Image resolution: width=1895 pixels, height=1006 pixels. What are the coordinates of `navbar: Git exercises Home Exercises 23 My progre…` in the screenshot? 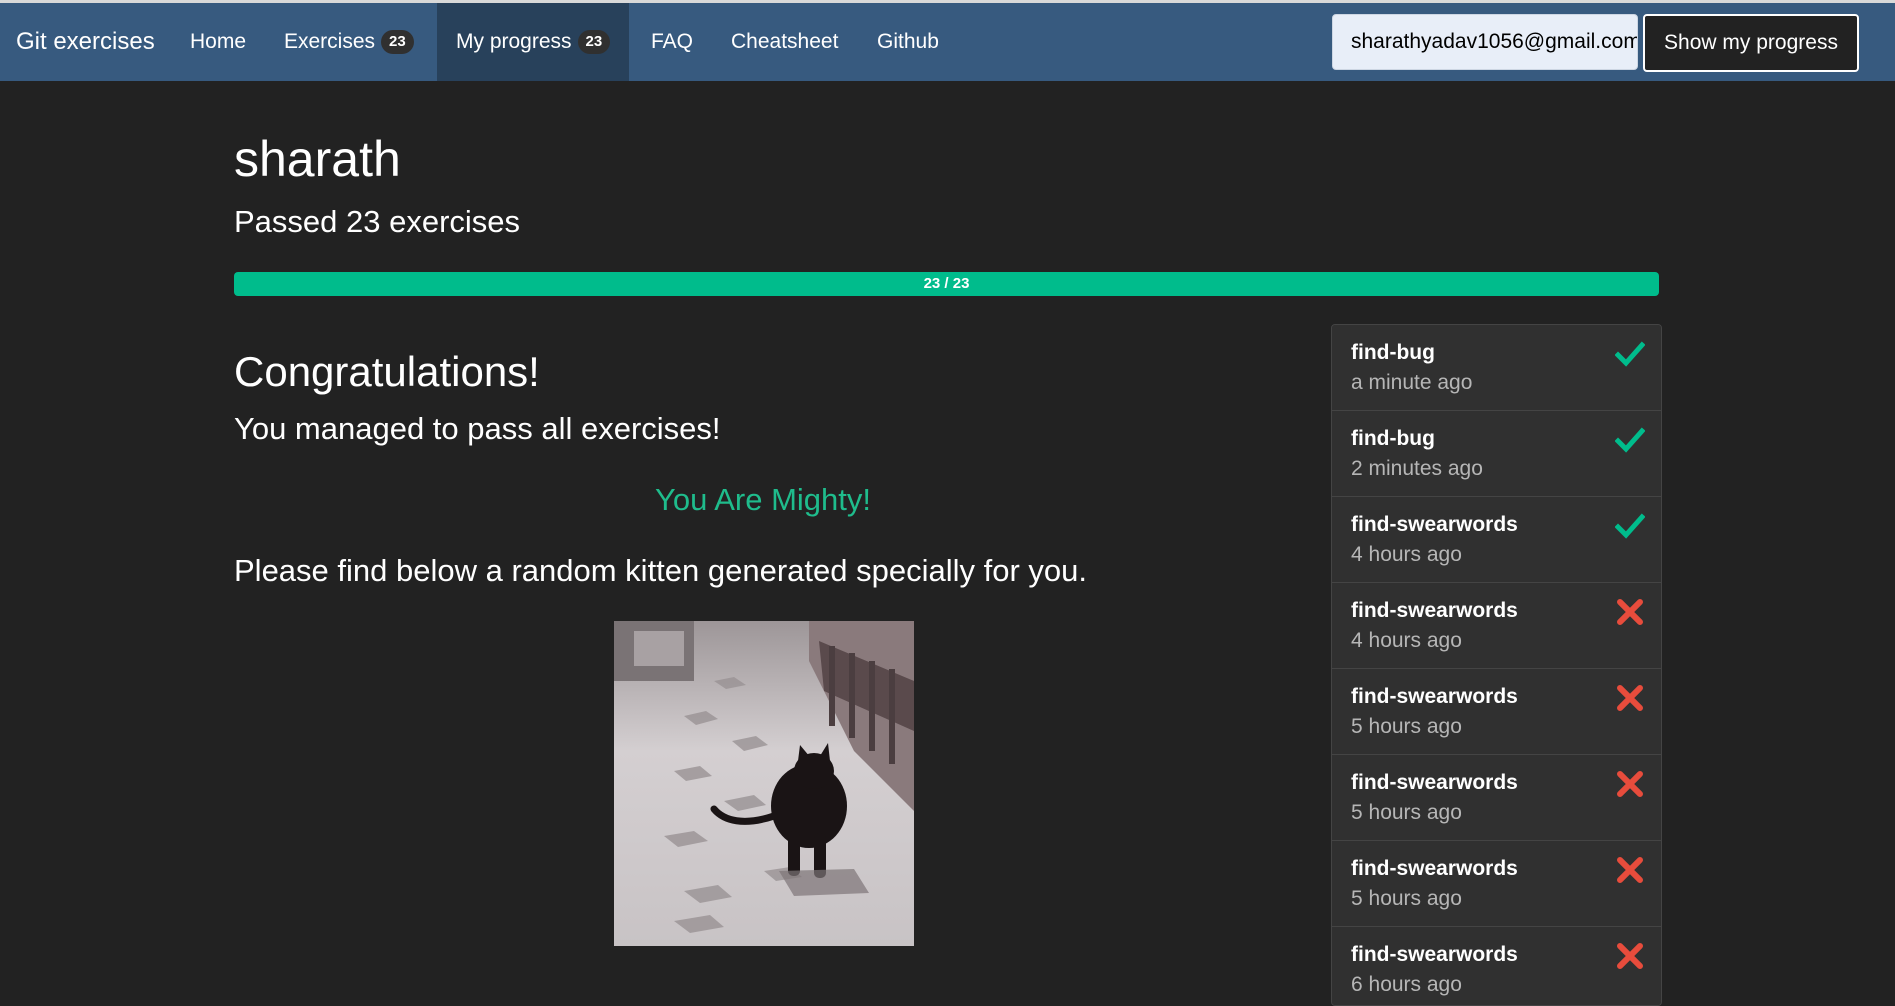 It's located at (947, 42).